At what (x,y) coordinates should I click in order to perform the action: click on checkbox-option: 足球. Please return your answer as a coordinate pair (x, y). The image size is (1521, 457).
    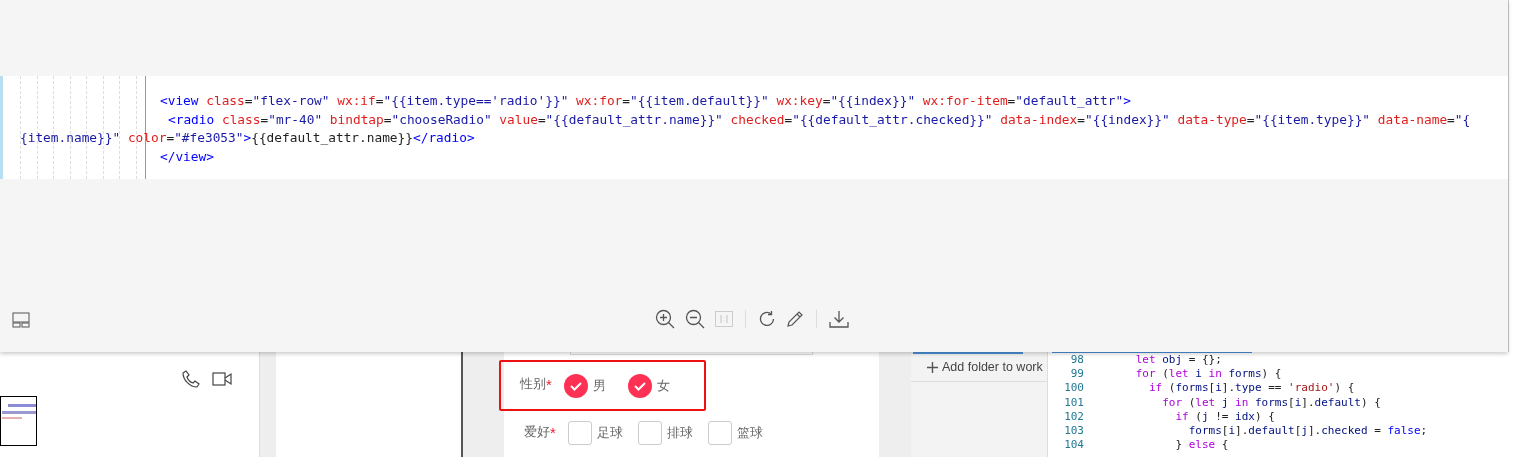
    Looking at the image, I should click on (595, 433).